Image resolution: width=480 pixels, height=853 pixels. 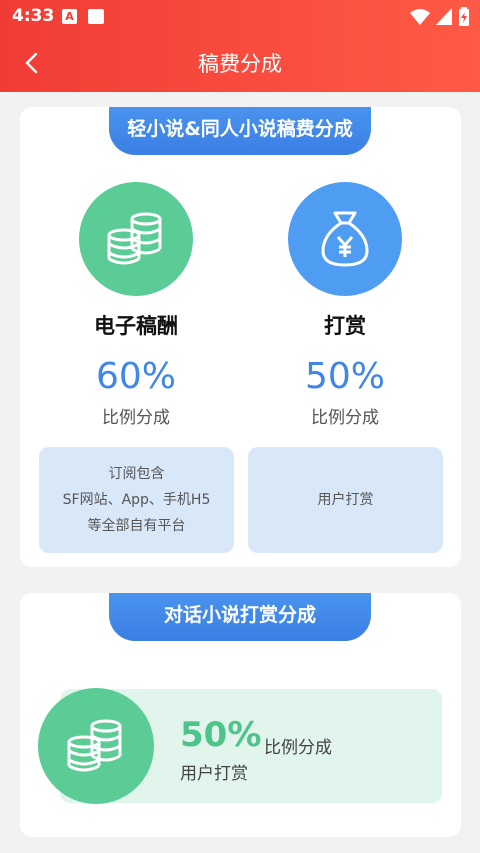 I want to click on tip-title: 打赏, so click(x=345, y=326).